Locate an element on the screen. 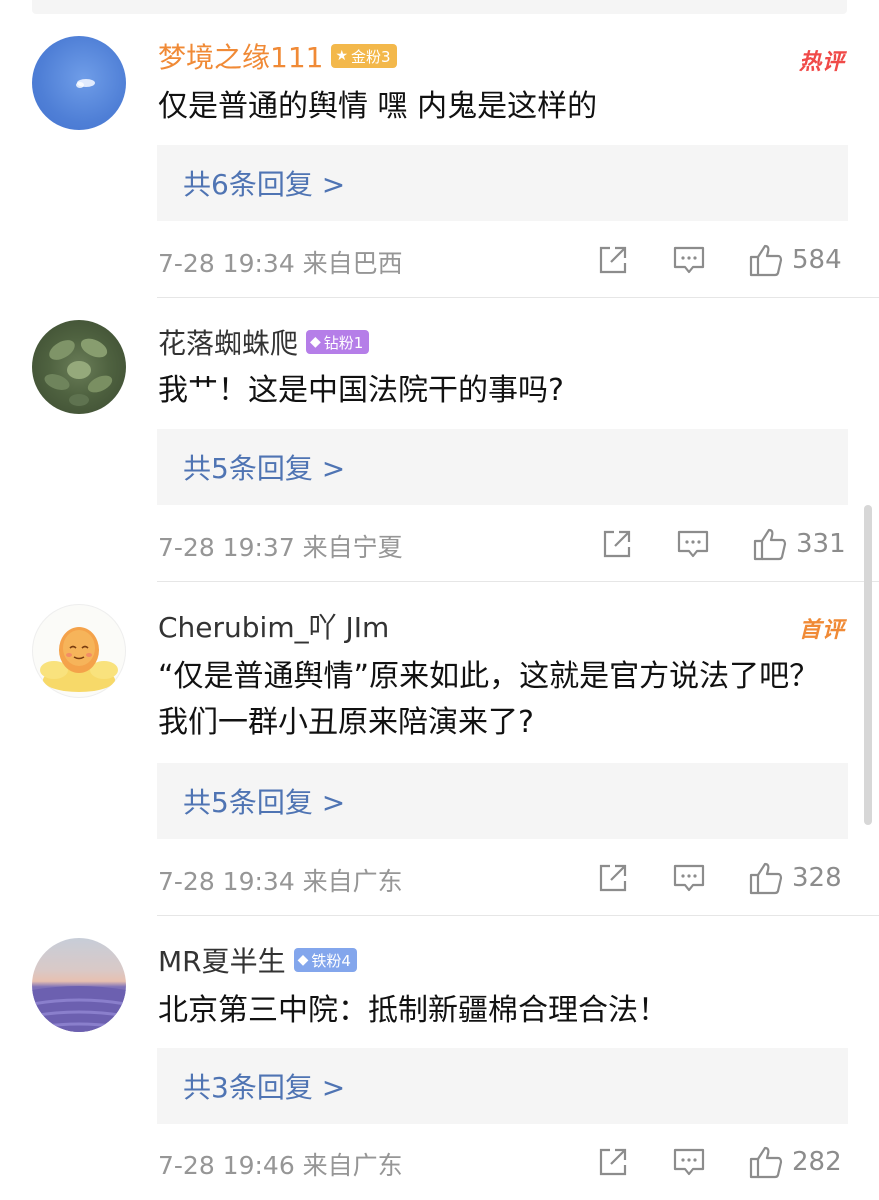 Image resolution: width=879 pixels, height=1200 pixels. comment-text: 仅是普通的舆情 嘿 内鬼是这样的 is located at coordinates (378, 106).